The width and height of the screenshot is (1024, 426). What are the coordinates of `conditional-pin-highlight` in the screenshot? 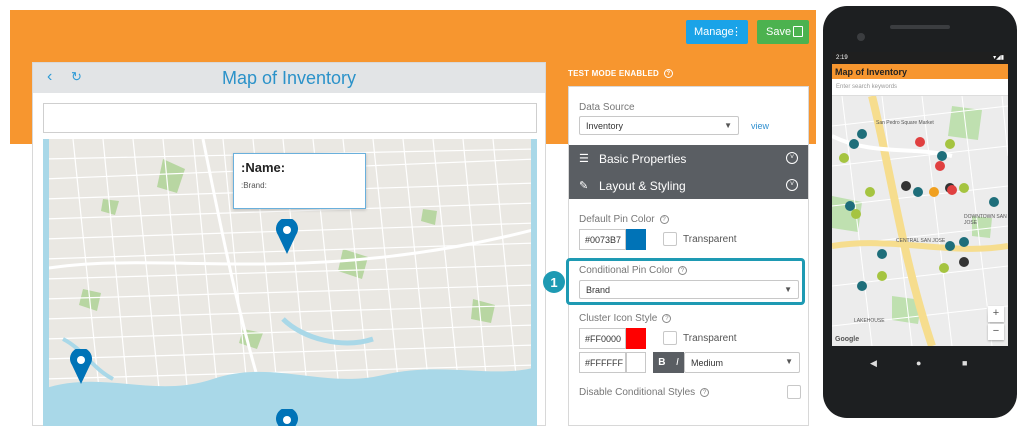 It's located at (685, 281).